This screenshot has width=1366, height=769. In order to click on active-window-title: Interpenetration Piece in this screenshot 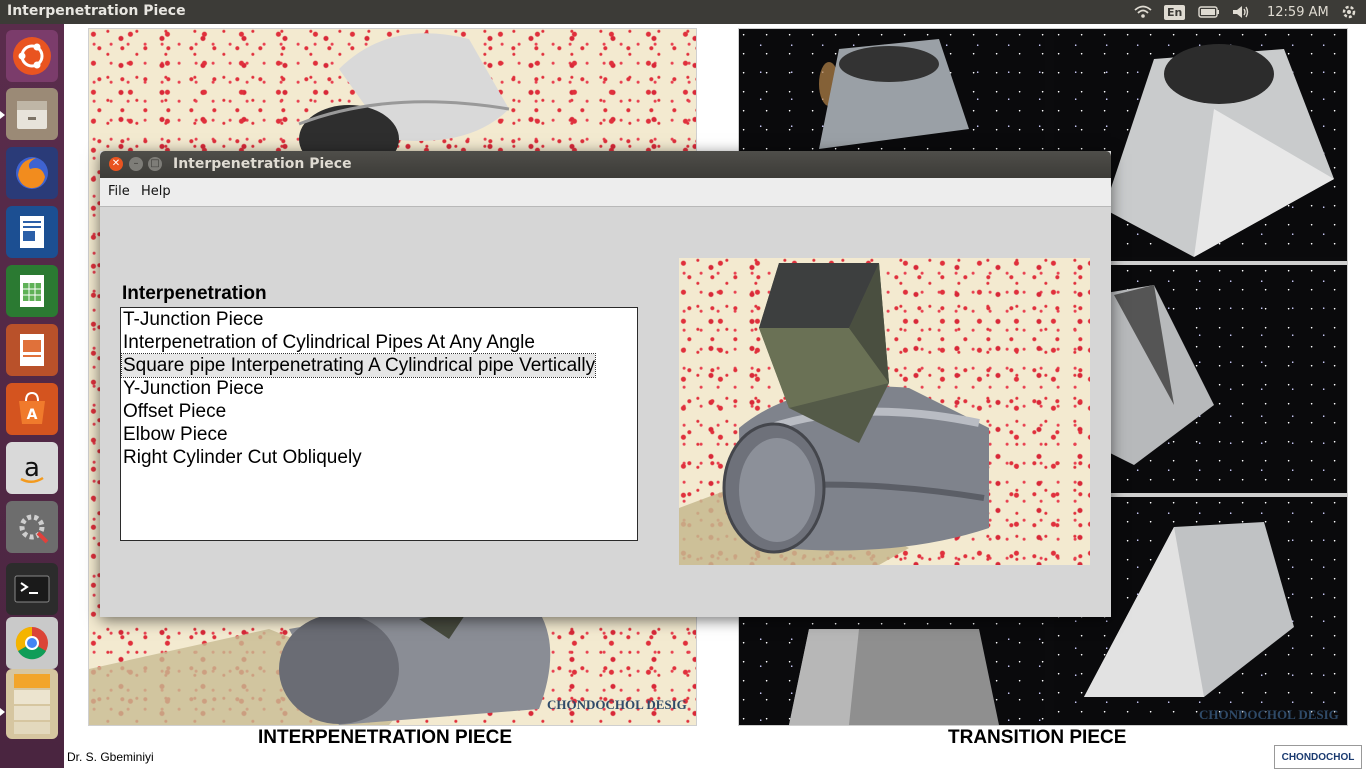, I will do `click(96, 11)`.